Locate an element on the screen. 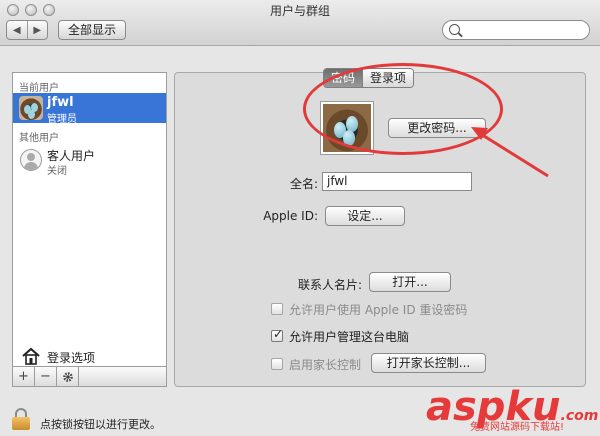 The height and width of the screenshot is (436, 600). login-options-label: 登录选项 is located at coordinates (71, 358).